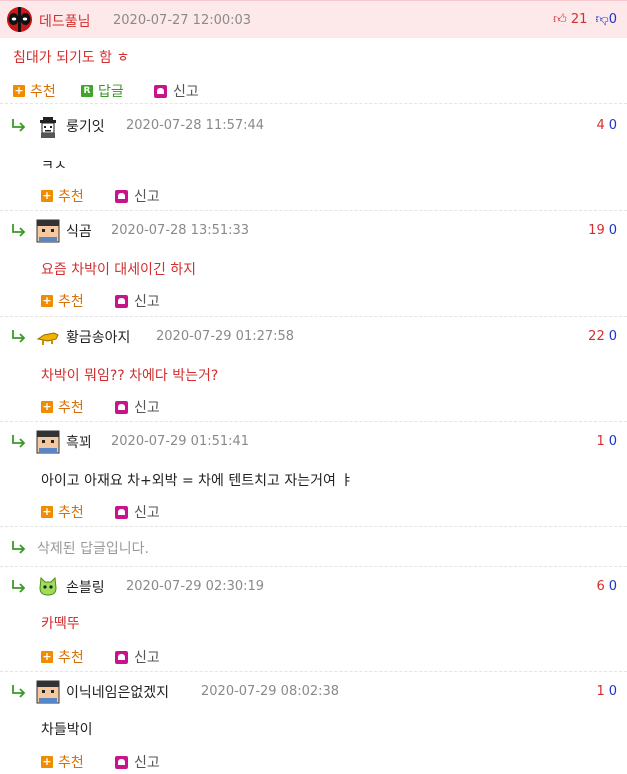  What do you see at coordinates (79, 231) in the screenshot?
I see `reply-nickname: 식곰` at bounding box center [79, 231].